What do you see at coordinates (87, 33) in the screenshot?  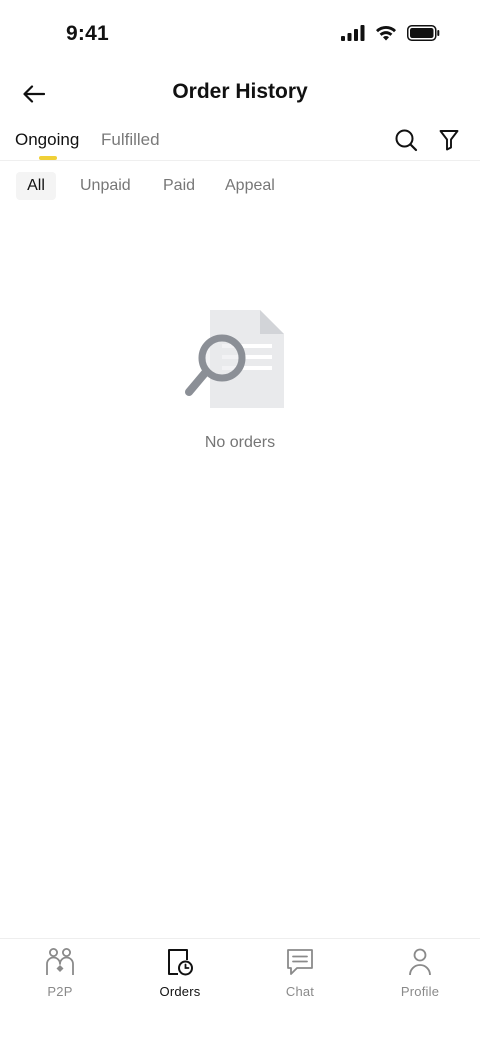 I see `status-time: 9:41` at bounding box center [87, 33].